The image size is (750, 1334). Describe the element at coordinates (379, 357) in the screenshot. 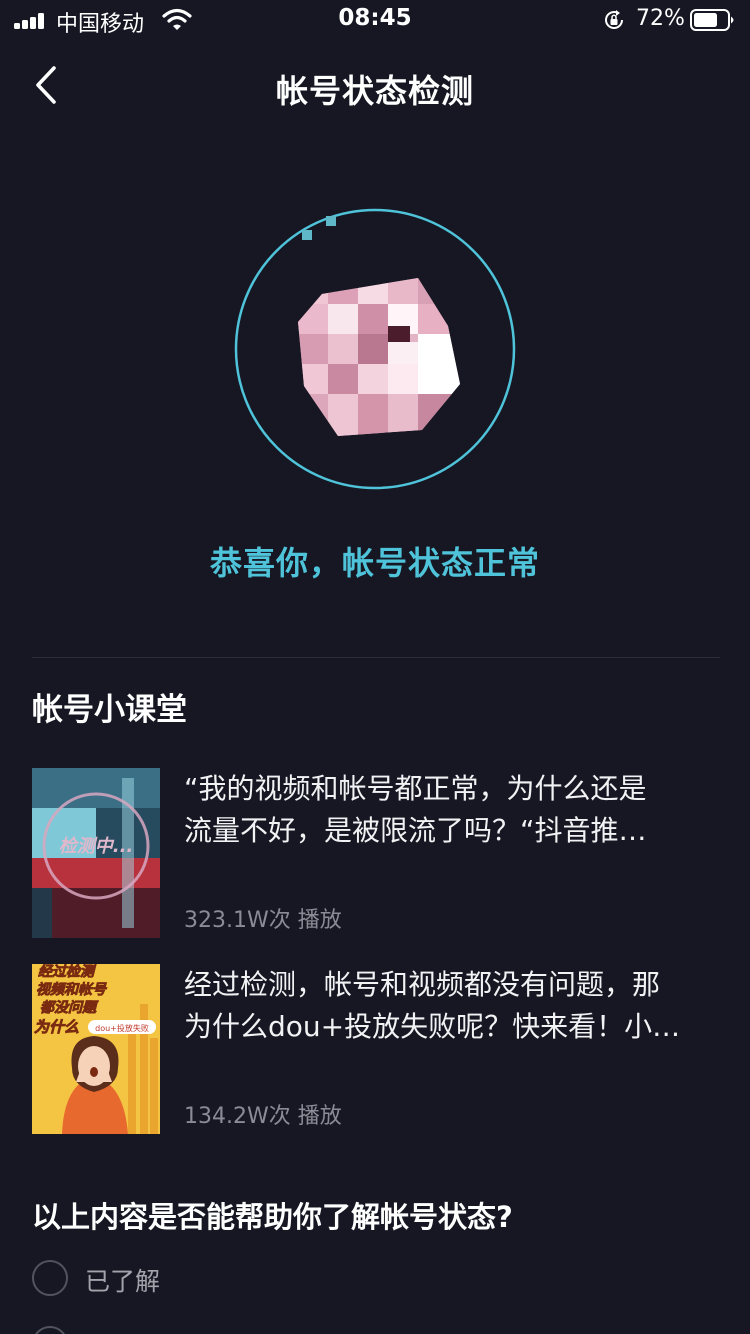

I see `avatar` at that location.